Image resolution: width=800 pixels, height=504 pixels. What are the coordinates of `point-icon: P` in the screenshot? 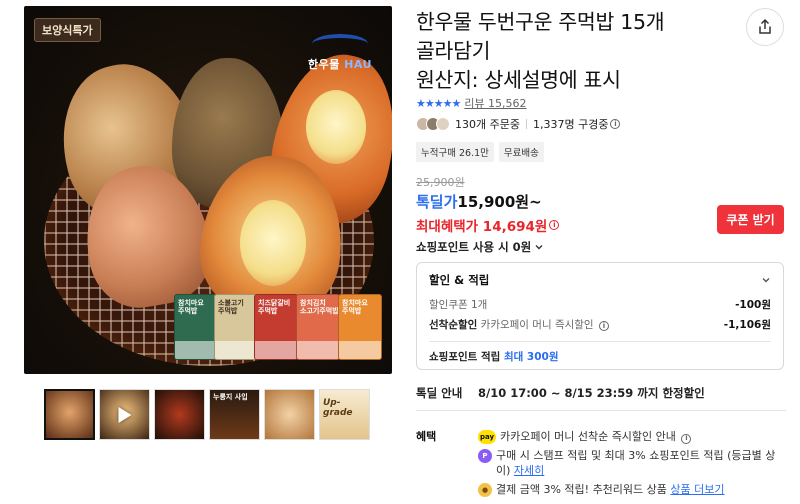 It's located at (485, 456).